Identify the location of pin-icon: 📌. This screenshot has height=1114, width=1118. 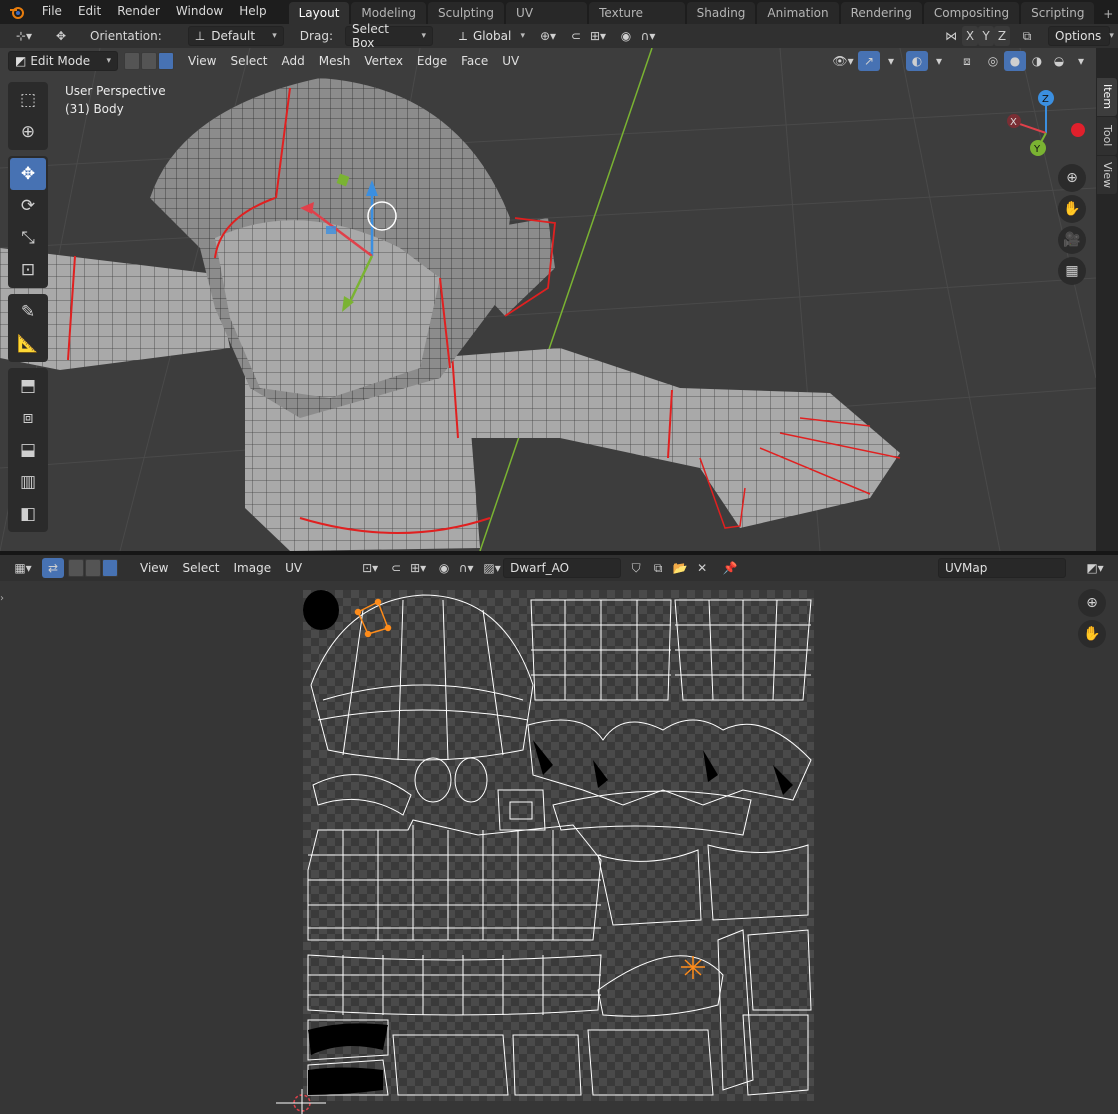
(730, 568).